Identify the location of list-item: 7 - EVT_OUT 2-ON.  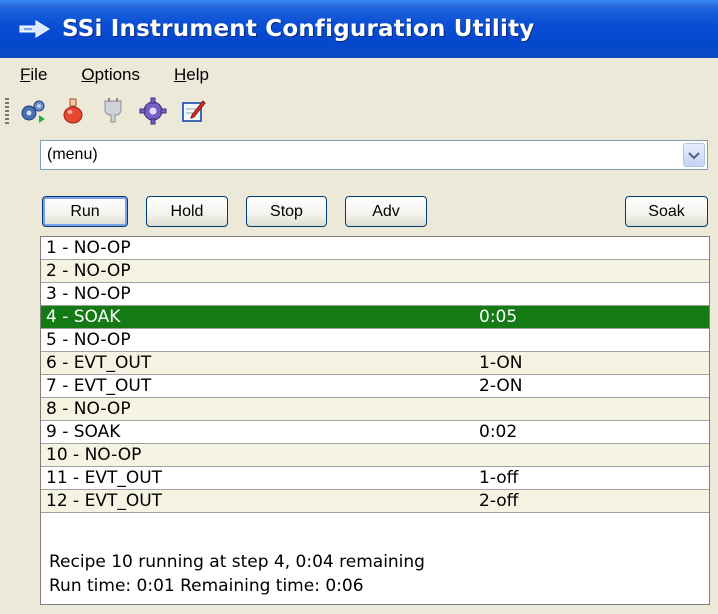
(375, 386).